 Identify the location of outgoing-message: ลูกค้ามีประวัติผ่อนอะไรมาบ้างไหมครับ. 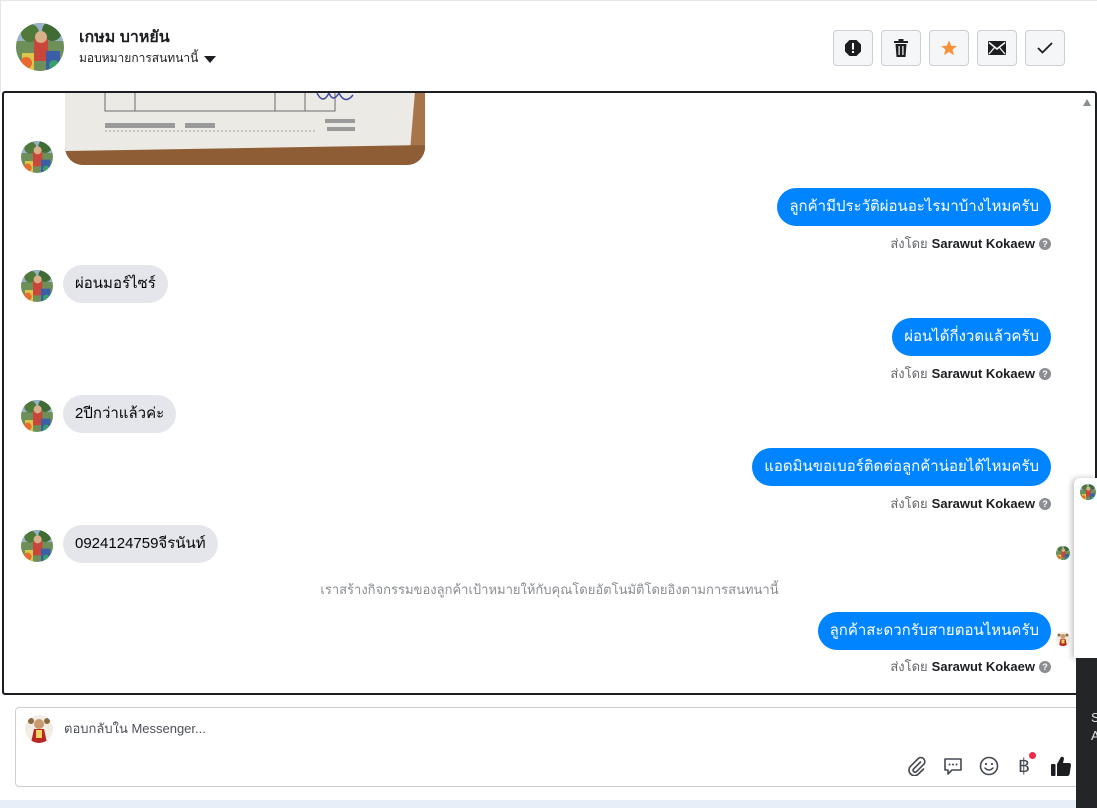
(914, 207).